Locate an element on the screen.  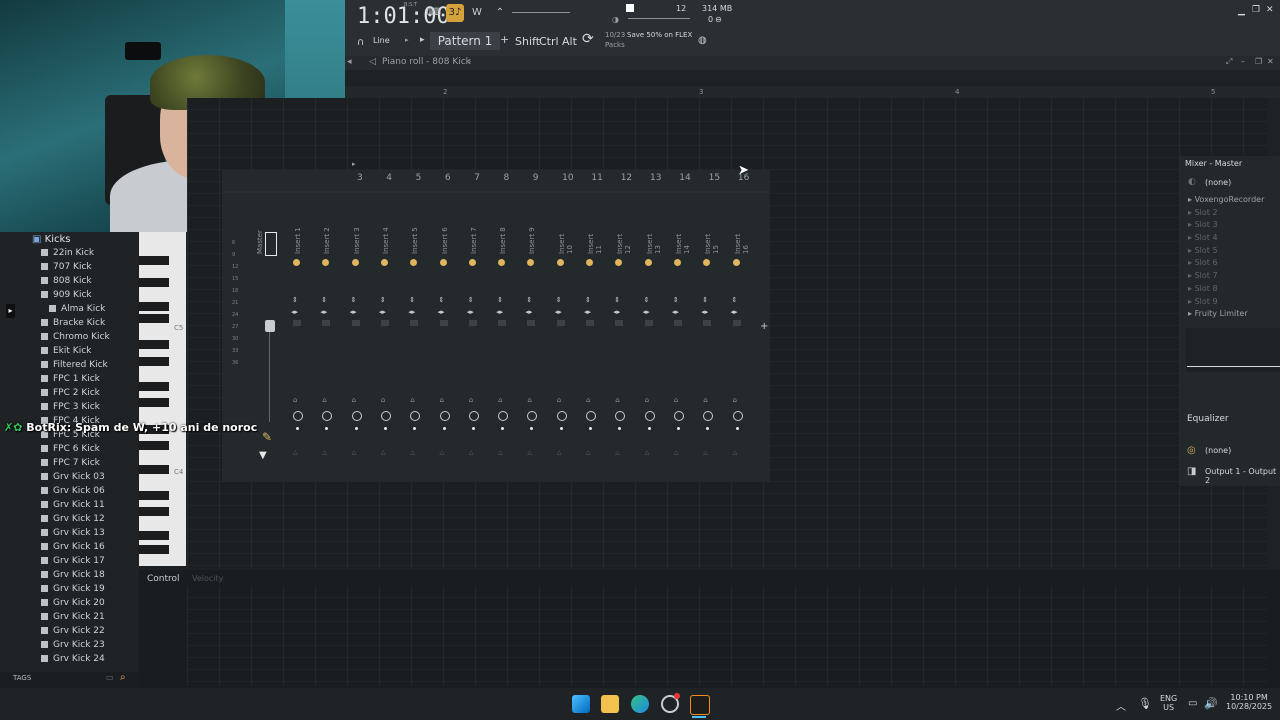
strip-label: Insert 10 is located at coordinates (566, 239).